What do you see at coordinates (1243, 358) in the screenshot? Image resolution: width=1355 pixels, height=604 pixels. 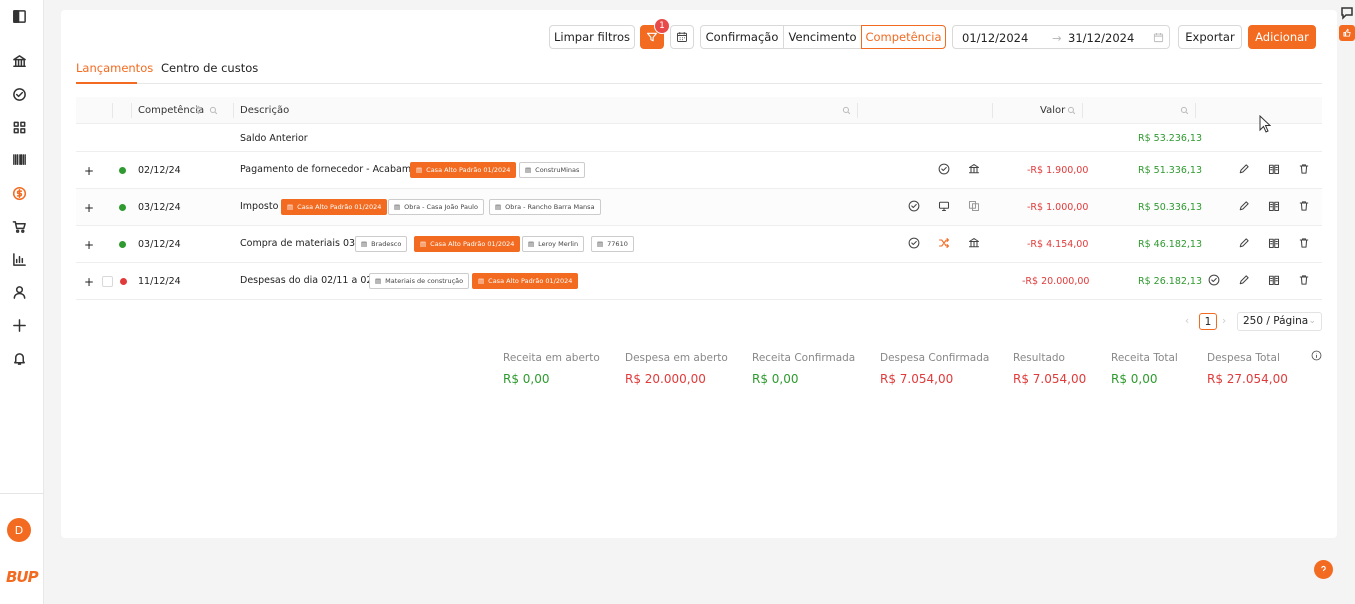 I see `summary-label: Despesa Total` at bounding box center [1243, 358].